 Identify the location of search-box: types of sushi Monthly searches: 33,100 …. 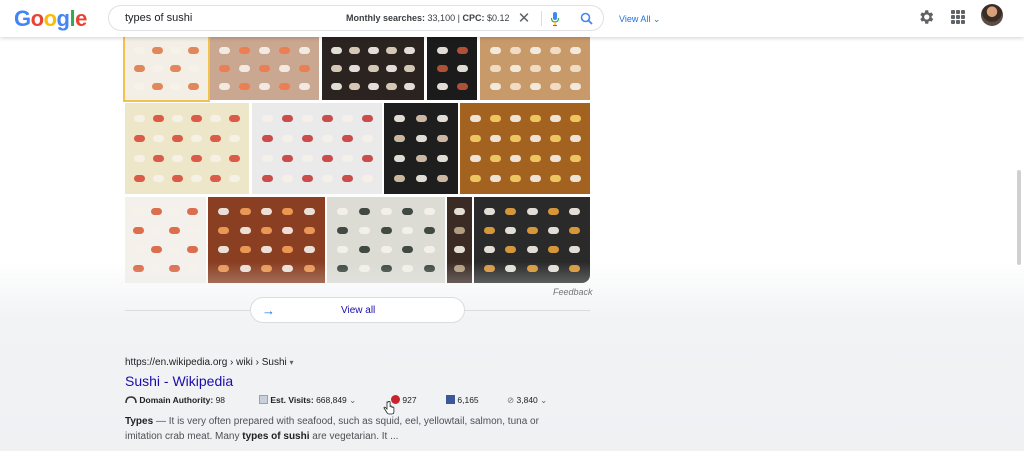
(356, 18).